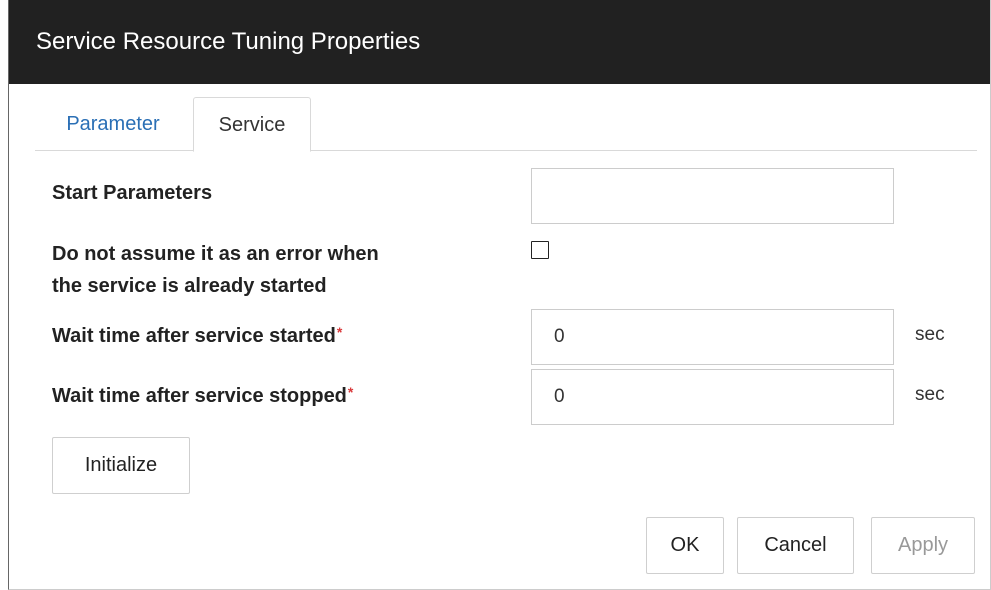  What do you see at coordinates (712, 196) in the screenshot?
I see `start-parameters-input` at bounding box center [712, 196].